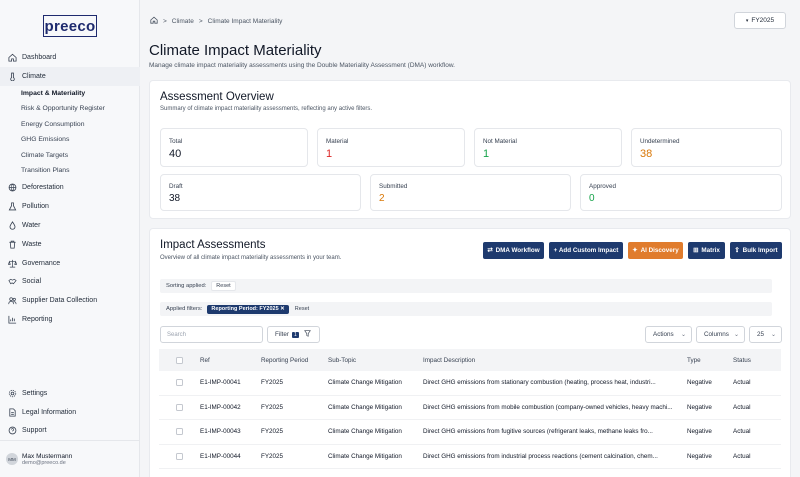  I want to click on user-profile: MM Max Mustermann demo@preeco.de, so click(70, 458).